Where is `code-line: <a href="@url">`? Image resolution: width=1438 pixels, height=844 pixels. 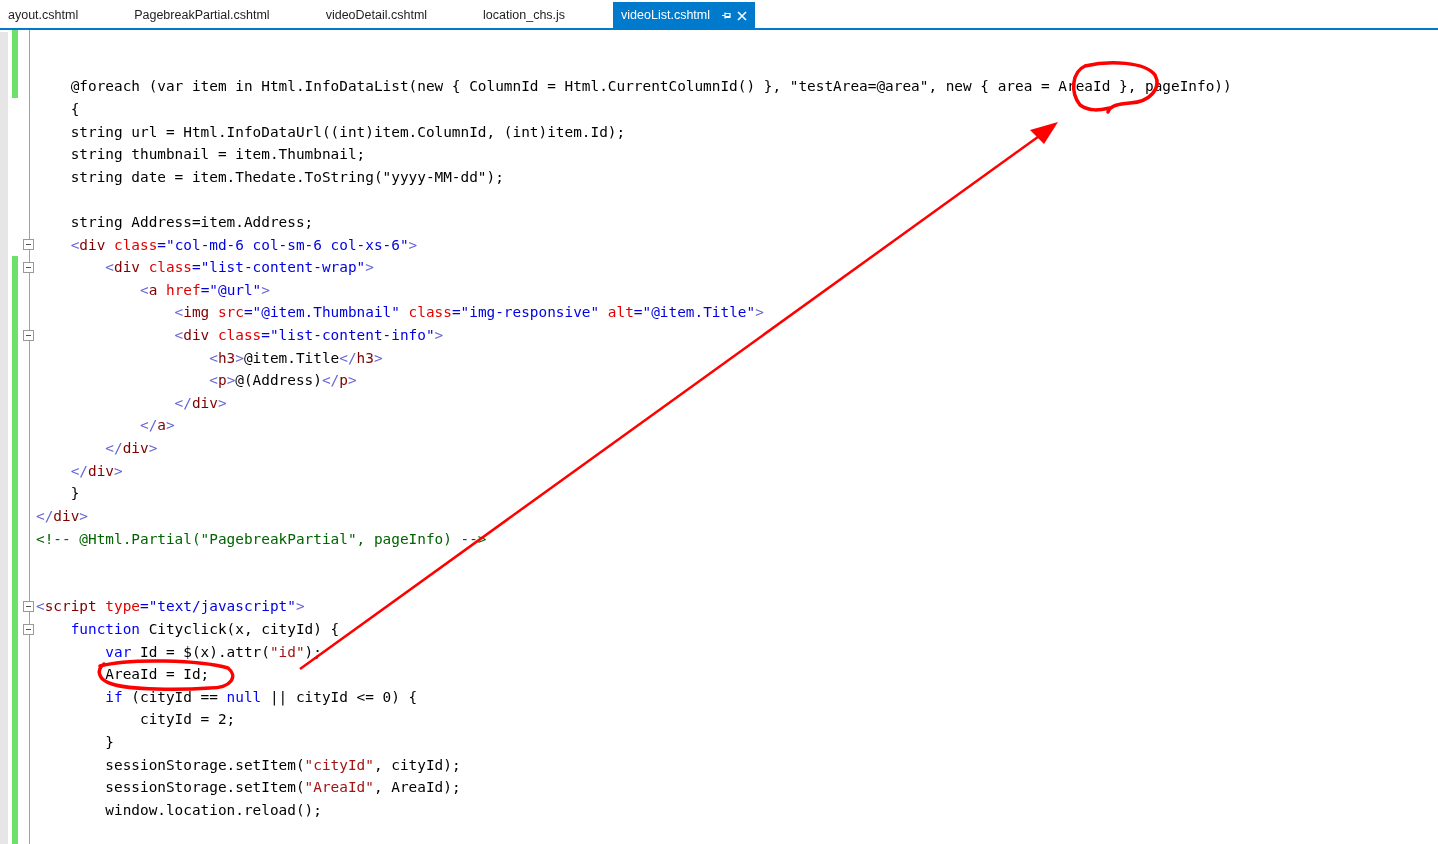
code-line: <a href="@url"> is located at coordinates (204, 290).